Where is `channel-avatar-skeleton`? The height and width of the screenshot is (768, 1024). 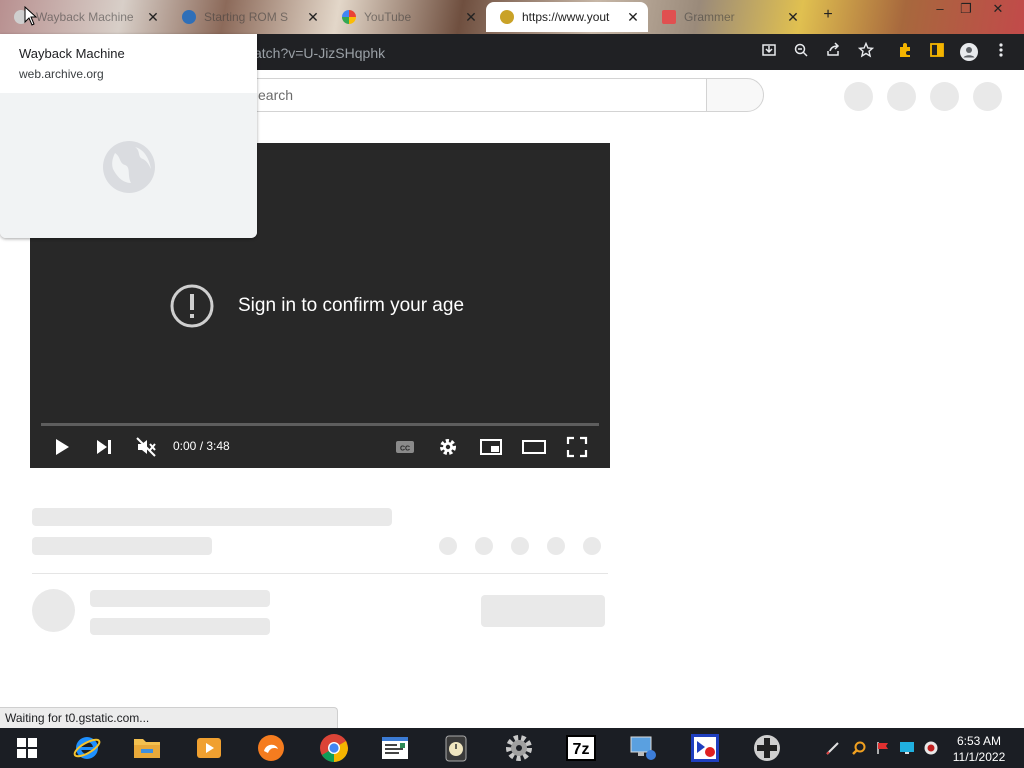
channel-avatar-skeleton is located at coordinates (53, 610).